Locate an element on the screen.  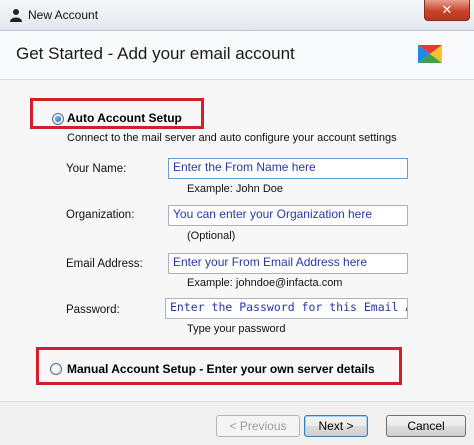
header: Get Started - Add your email account is located at coordinates (237, 55).